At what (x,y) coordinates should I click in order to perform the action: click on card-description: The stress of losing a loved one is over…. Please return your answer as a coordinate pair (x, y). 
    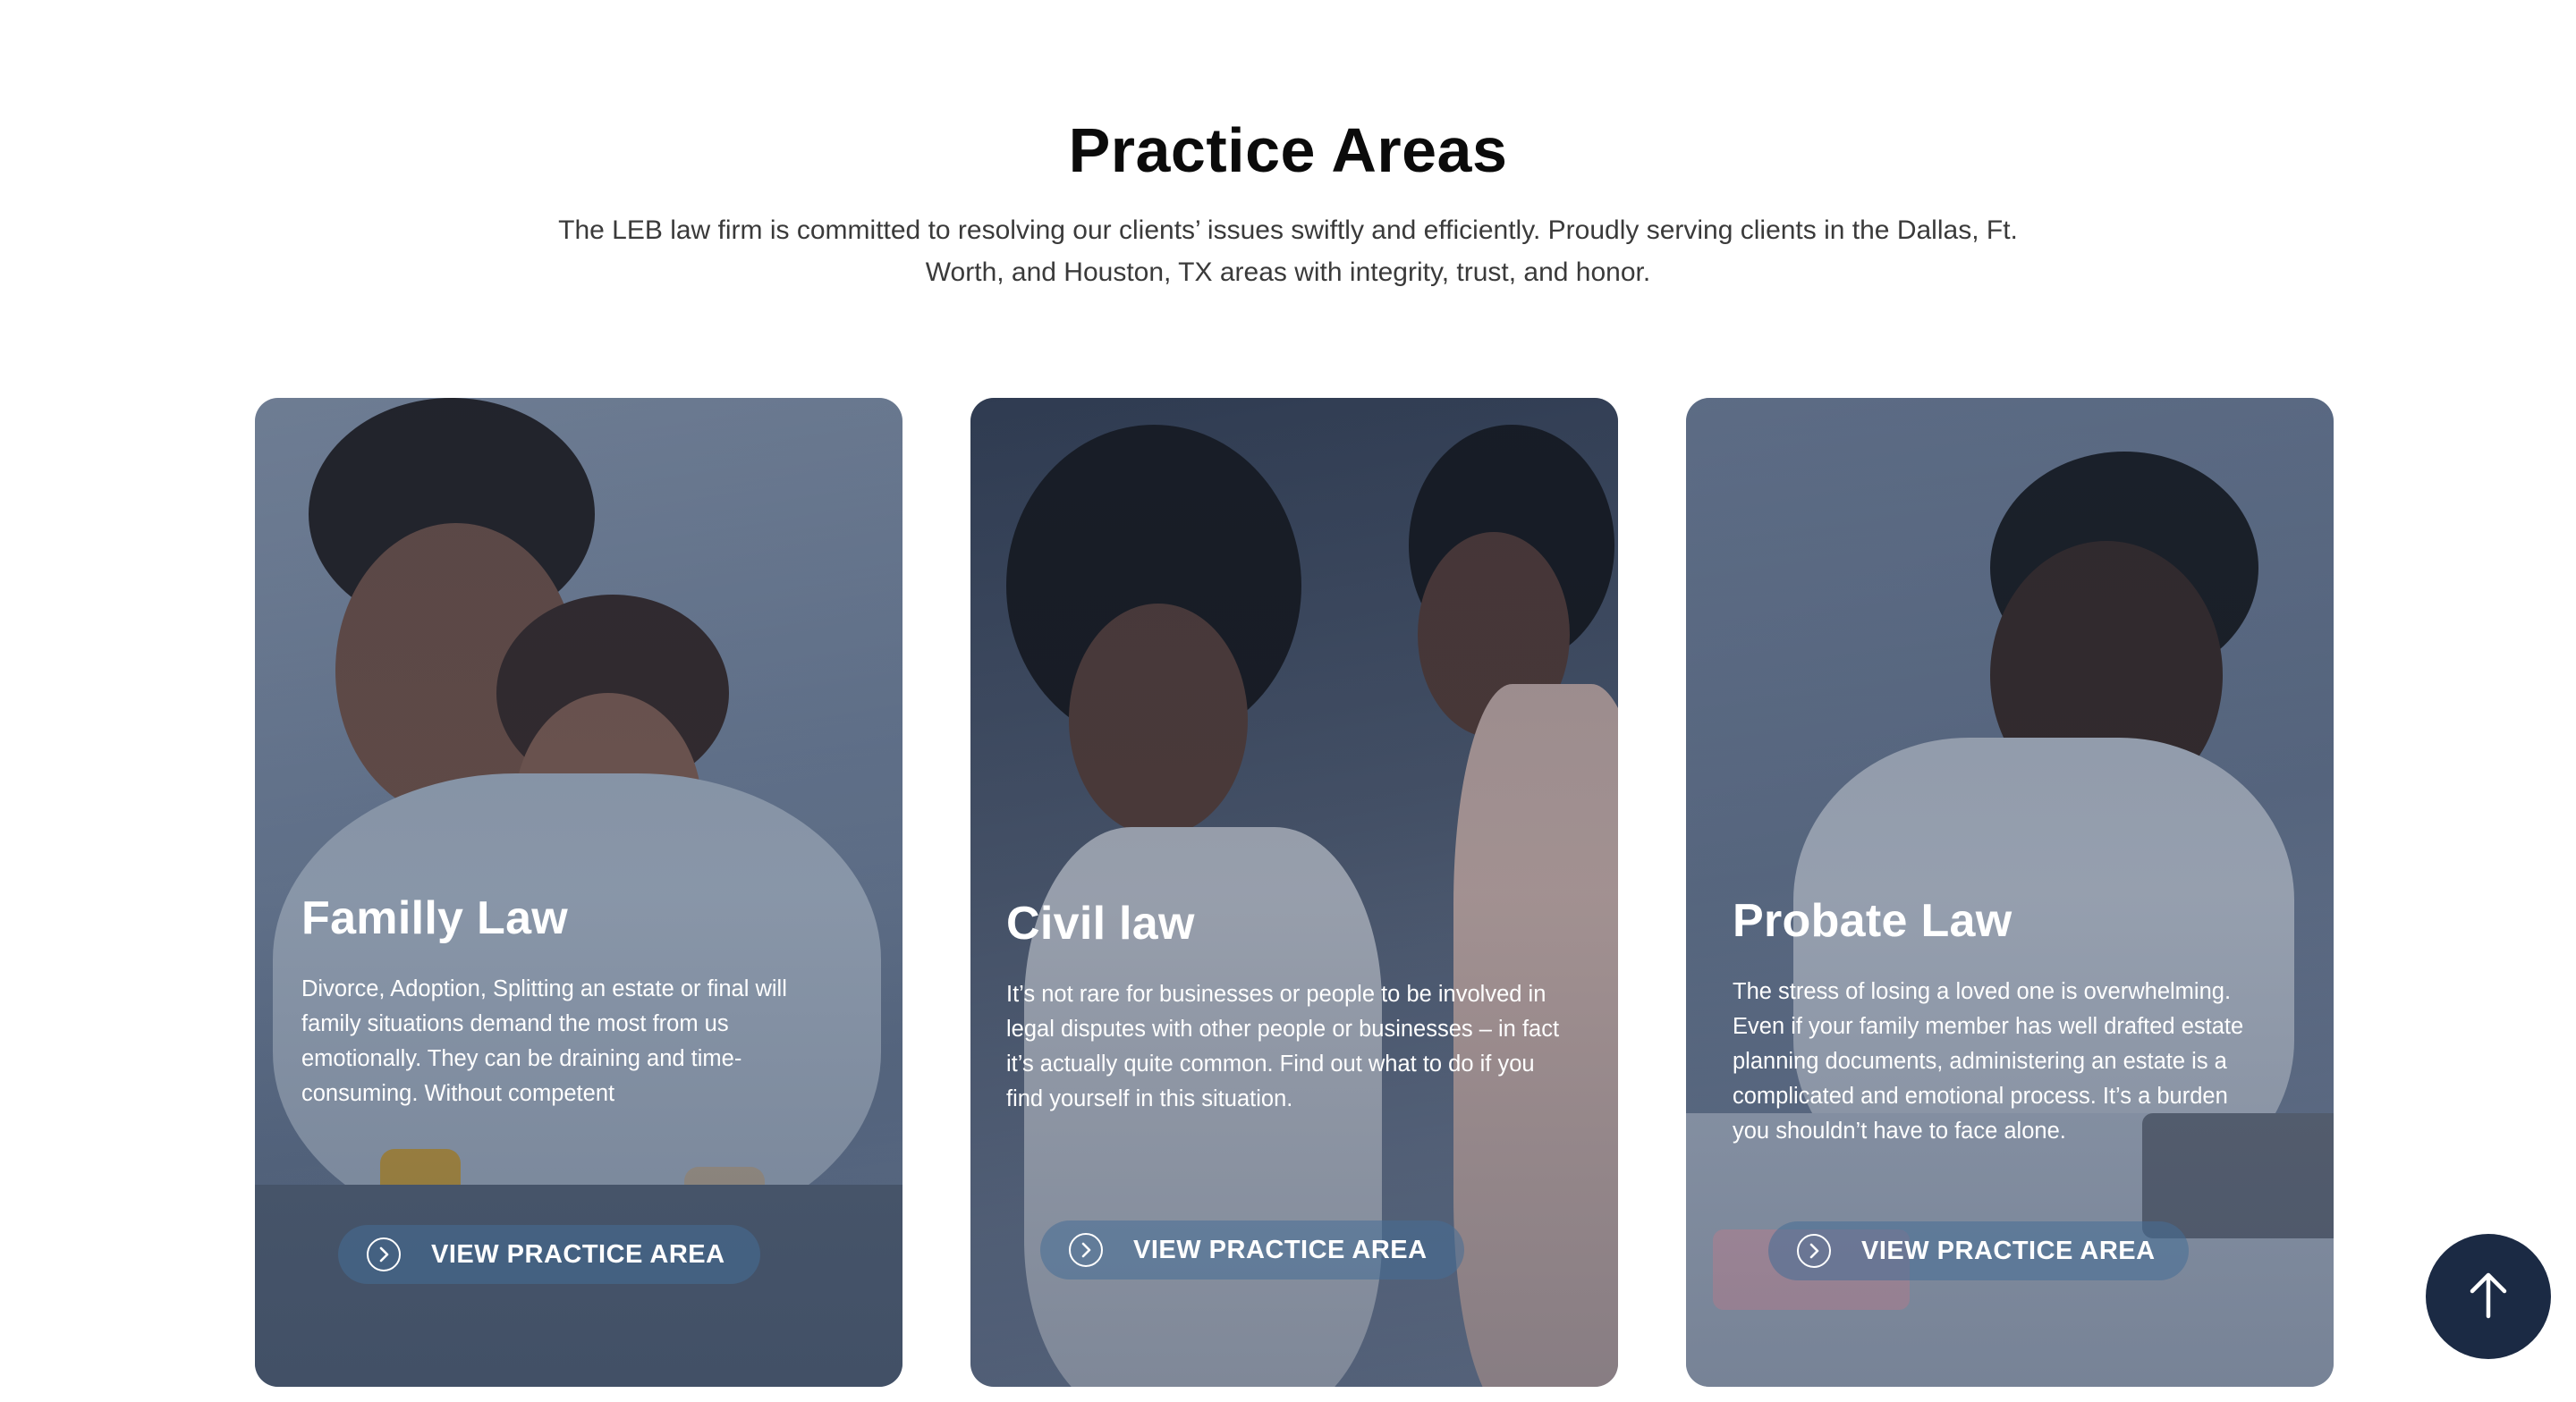
    Looking at the image, I should click on (1988, 1061).